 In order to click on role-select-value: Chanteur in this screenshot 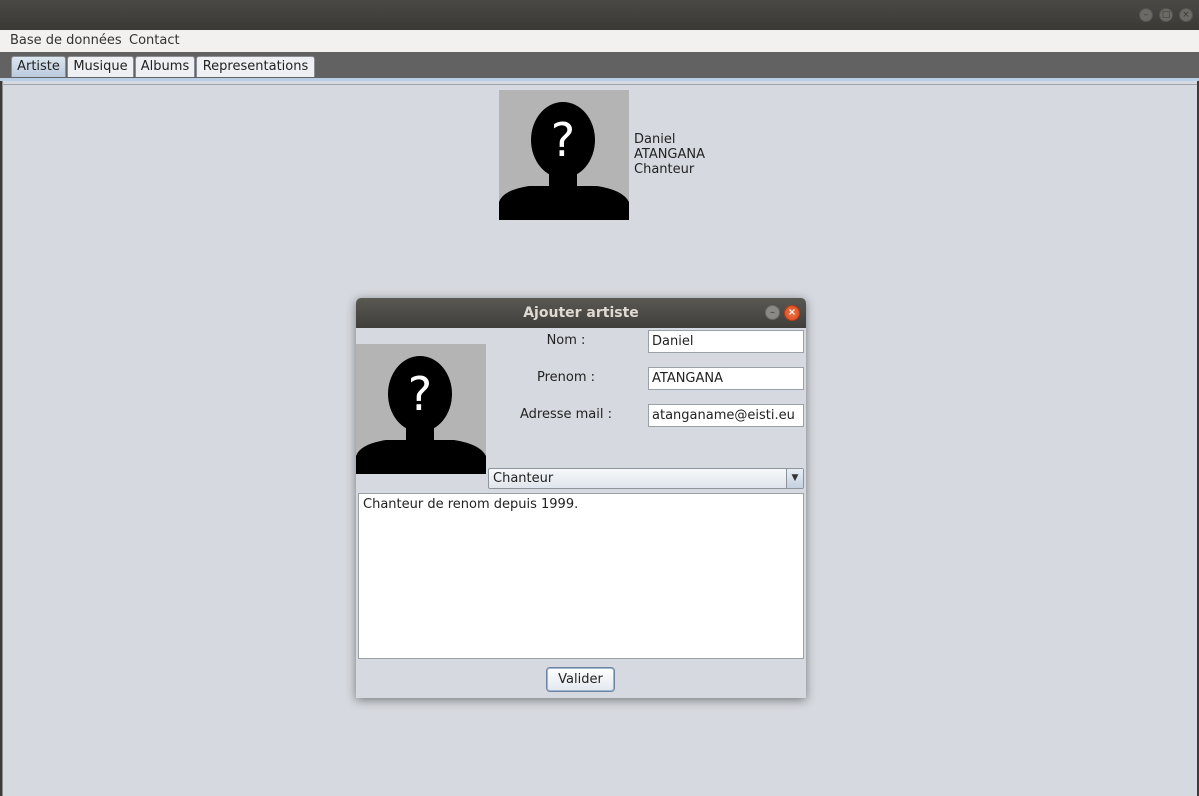, I will do `click(523, 478)`.